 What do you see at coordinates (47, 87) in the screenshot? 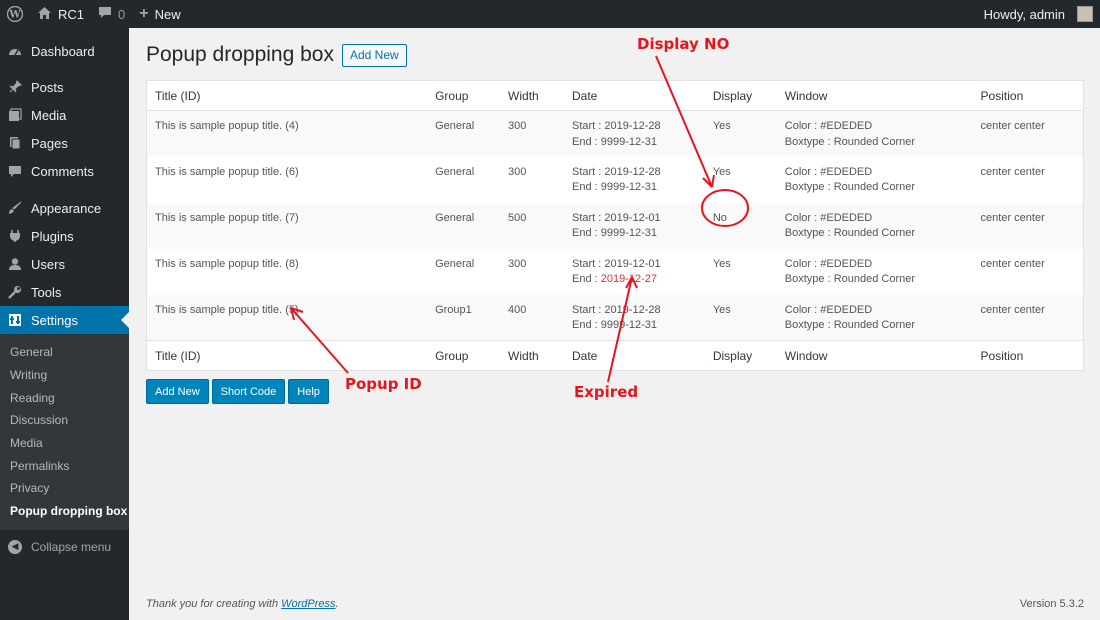
I see `sidebar-item-label: Posts` at bounding box center [47, 87].